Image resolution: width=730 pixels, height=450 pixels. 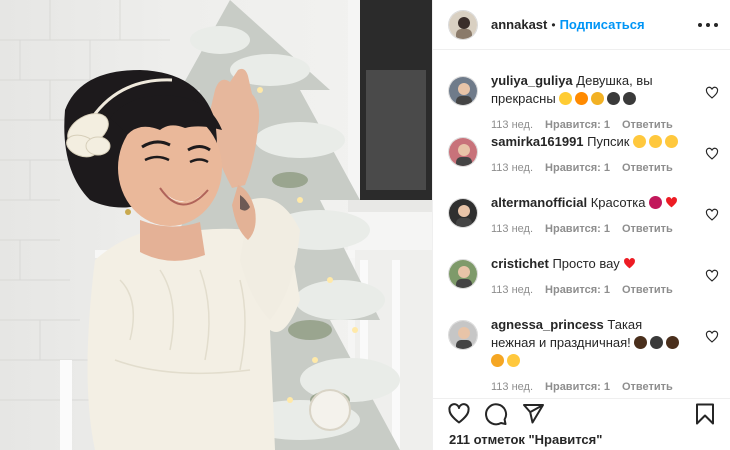 I want to click on comment-username: yuliya_guliya, so click(x=532, y=80).